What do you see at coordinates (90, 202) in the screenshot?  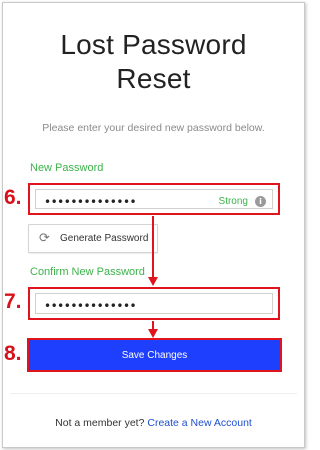 I see `new-password-value: ••••••••••••••` at bounding box center [90, 202].